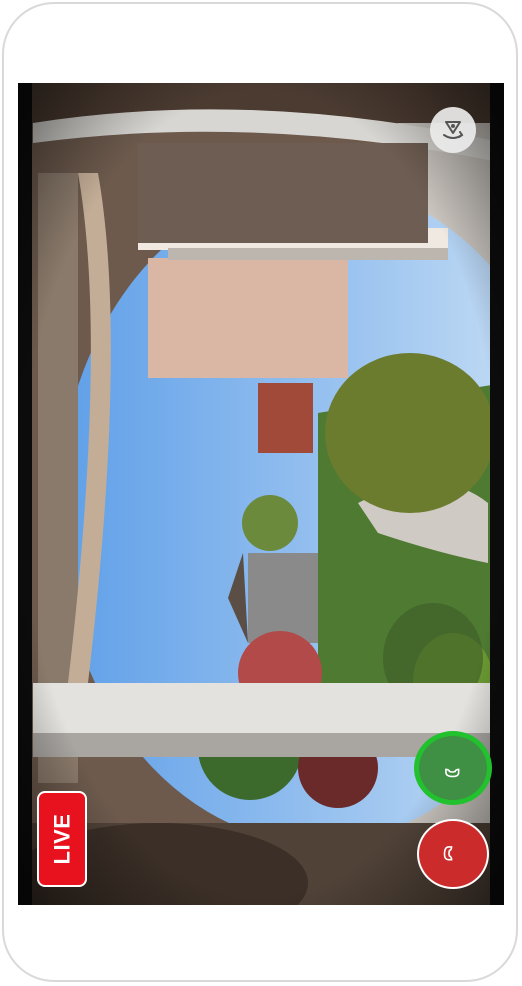 The height and width of the screenshot is (986, 522). What do you see at coordinates (452, 773) in the screenshot?
I see `phone-answer-icon` at bounding box center [452, 773].